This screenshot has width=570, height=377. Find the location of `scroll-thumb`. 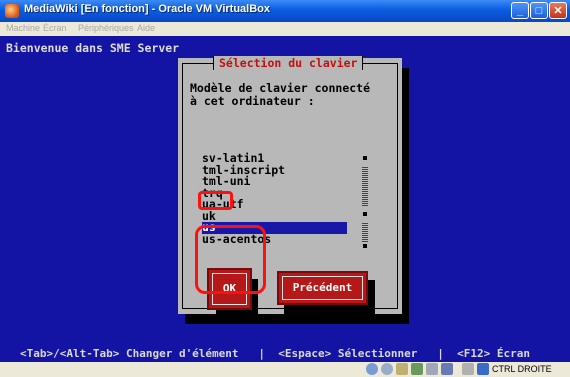

scroll-thumb is located at coordinates (365, 186).